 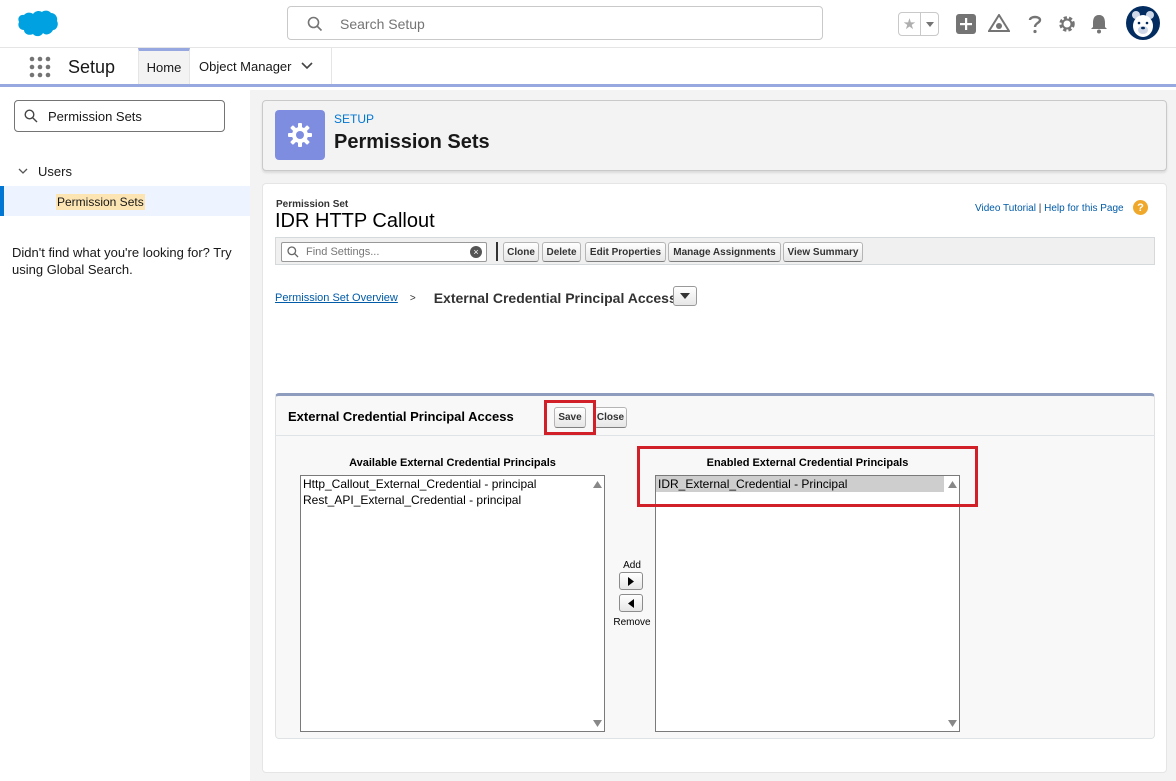 I want to click on header-breadcrumb: SETUP, so click(x=354, y=119).